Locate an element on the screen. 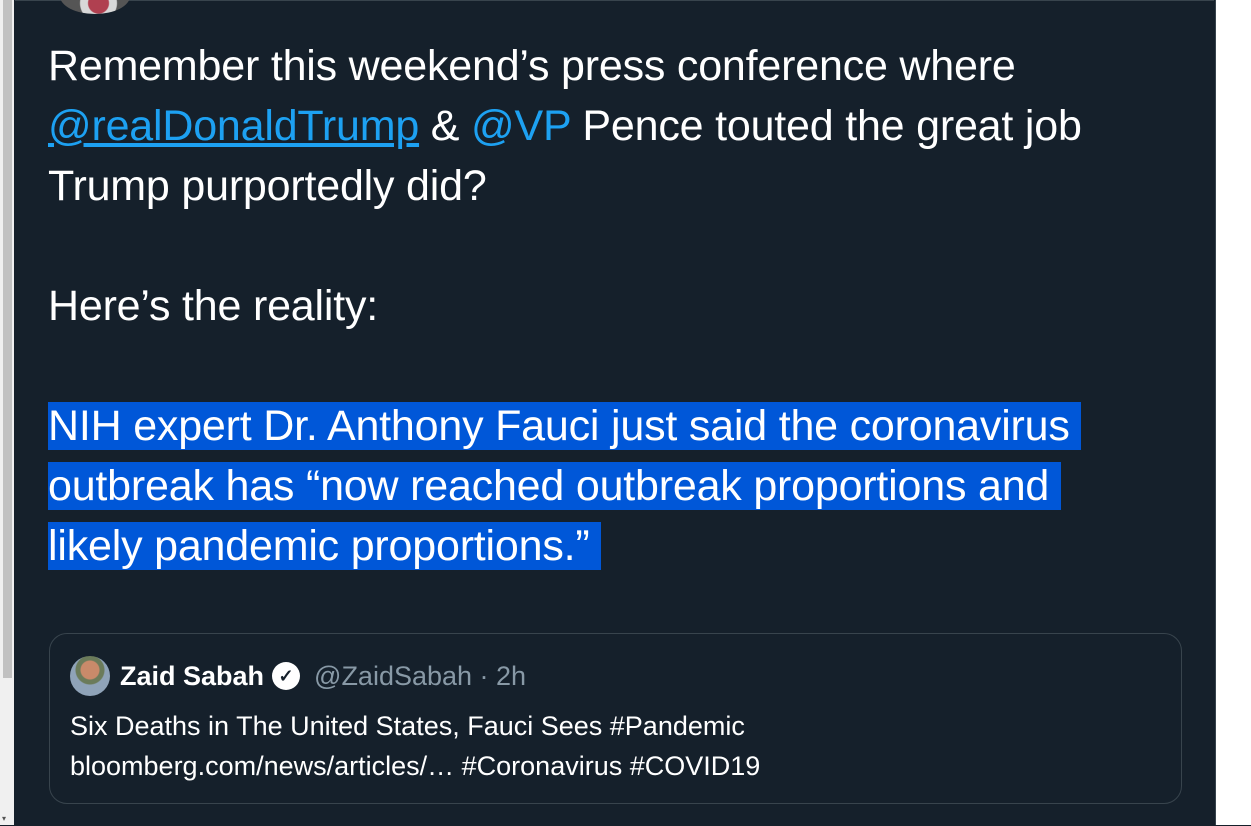 Image resolution: width=1251 pixels, height=826 pixels. vertical-scrollbar: ▾ is located at coordinates (7, 412).